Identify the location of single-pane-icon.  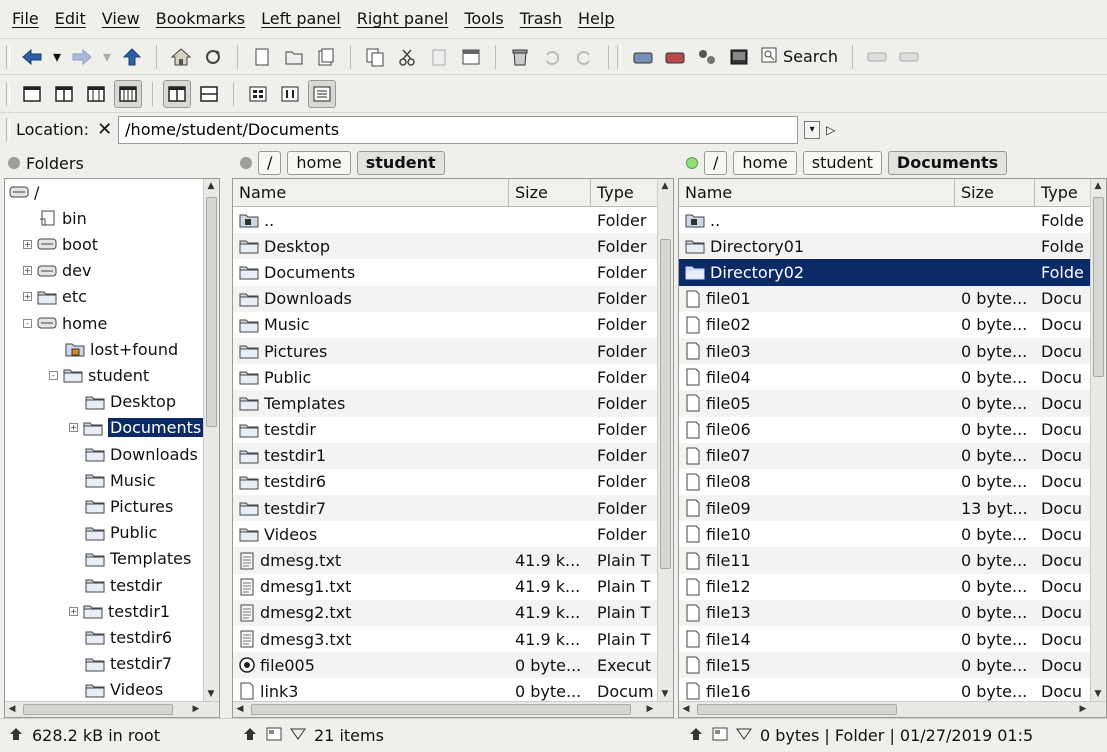
(32, 94).